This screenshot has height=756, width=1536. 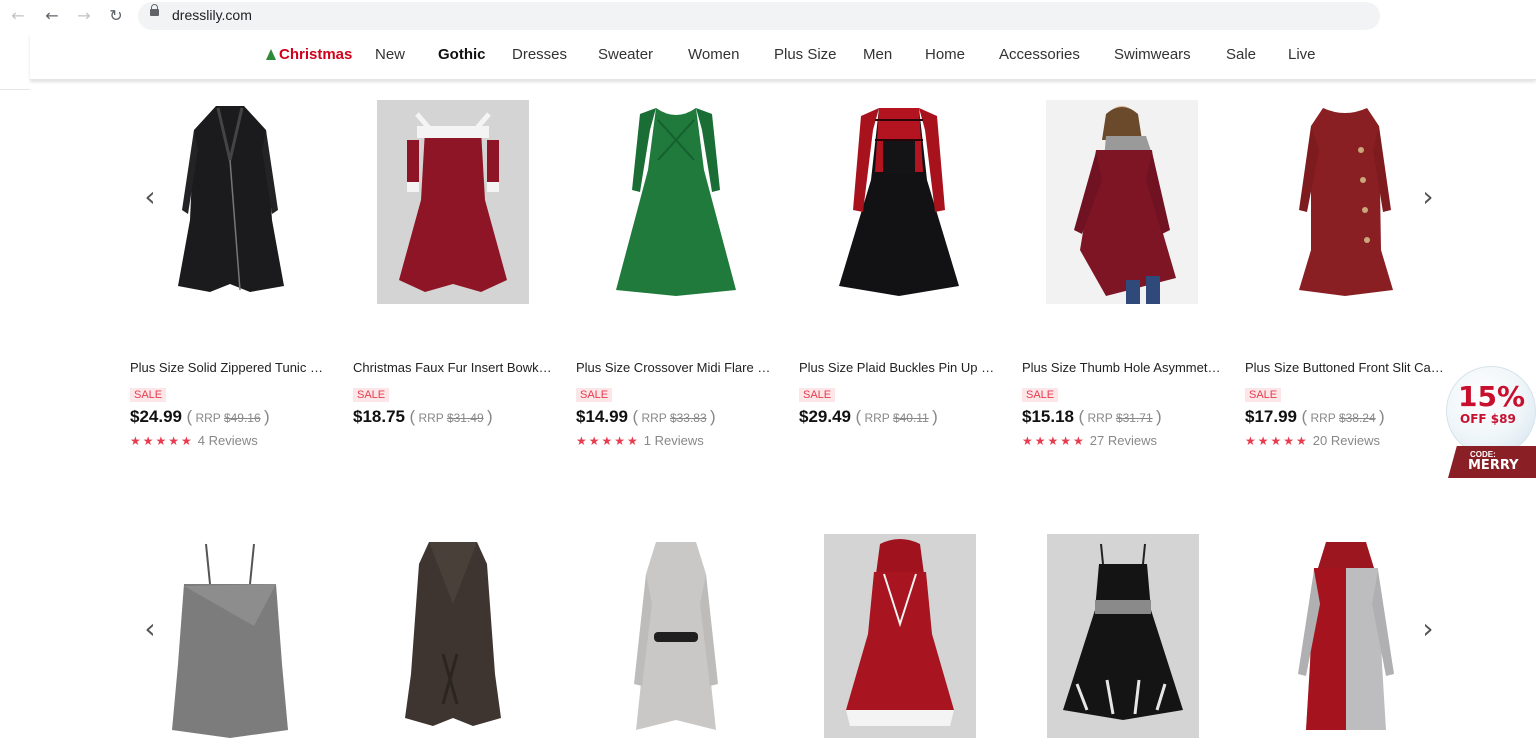 I want to click on review-count: 20 Reviews, so click(x=1346, y=440).